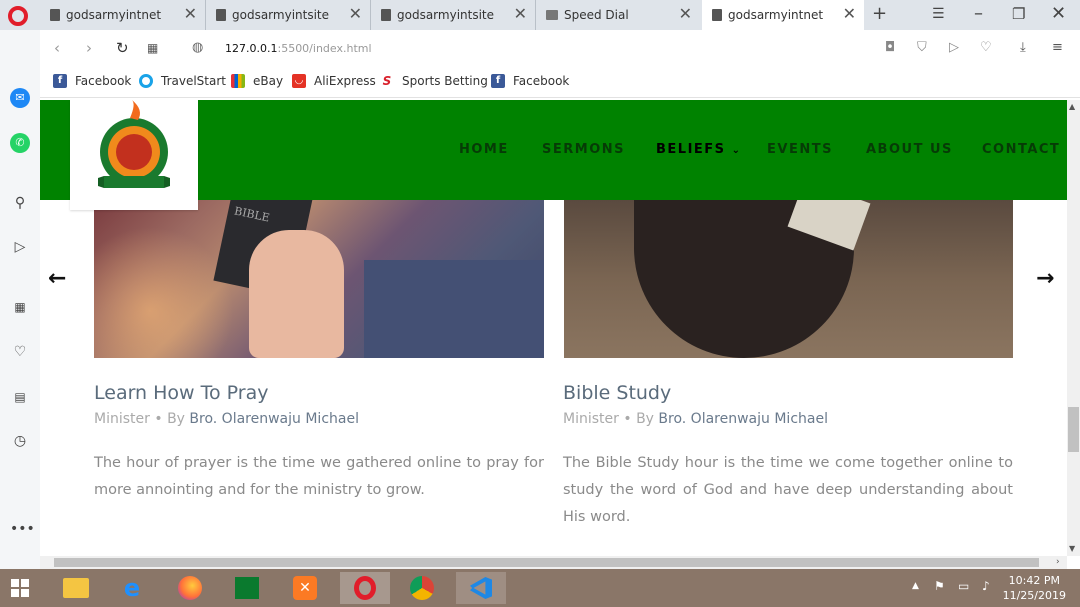 The width and height of the screenshot is (1080, 607). What do you see at coordinates (305, 588) in the screenshot?
I see `xampp-icon: ✕` at bounding box center [305, 588].